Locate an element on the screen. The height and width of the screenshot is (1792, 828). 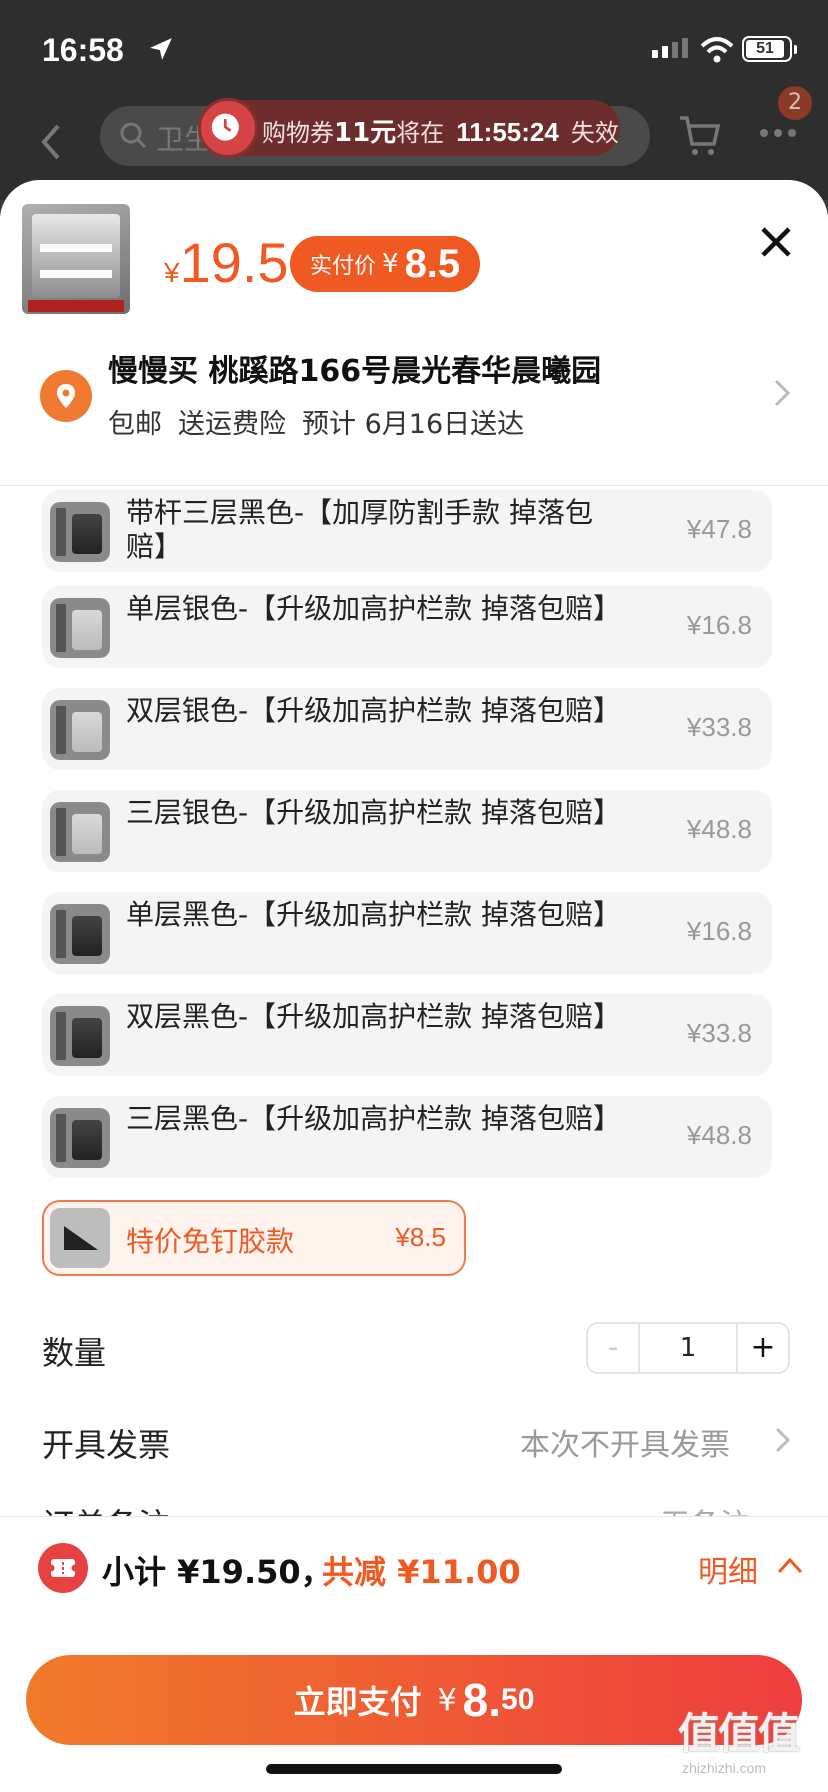
quantity-stepper: - 1 + is located at coordinates (688, 1348).